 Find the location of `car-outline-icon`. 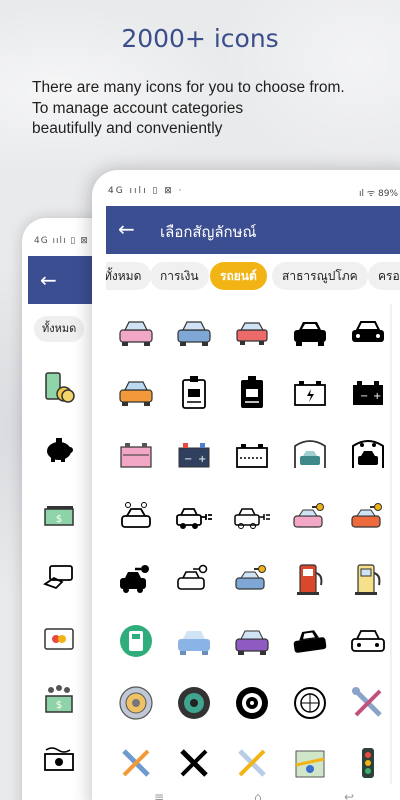

car-outline-icon is located at coordinates (368, 333).